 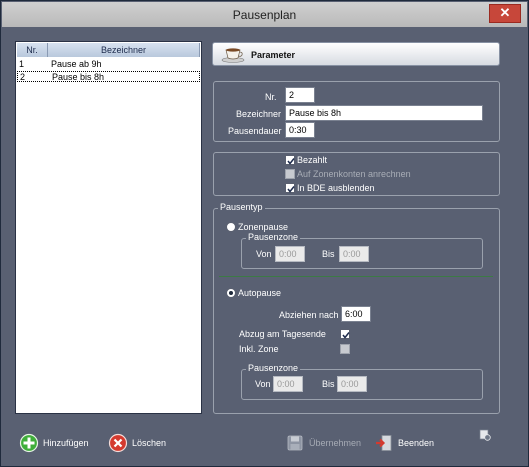 What do you see at coordinates (273, 55) in the screenshot?
I see `parameter-tab-label: Parameter` at bounding box center [273, 55].